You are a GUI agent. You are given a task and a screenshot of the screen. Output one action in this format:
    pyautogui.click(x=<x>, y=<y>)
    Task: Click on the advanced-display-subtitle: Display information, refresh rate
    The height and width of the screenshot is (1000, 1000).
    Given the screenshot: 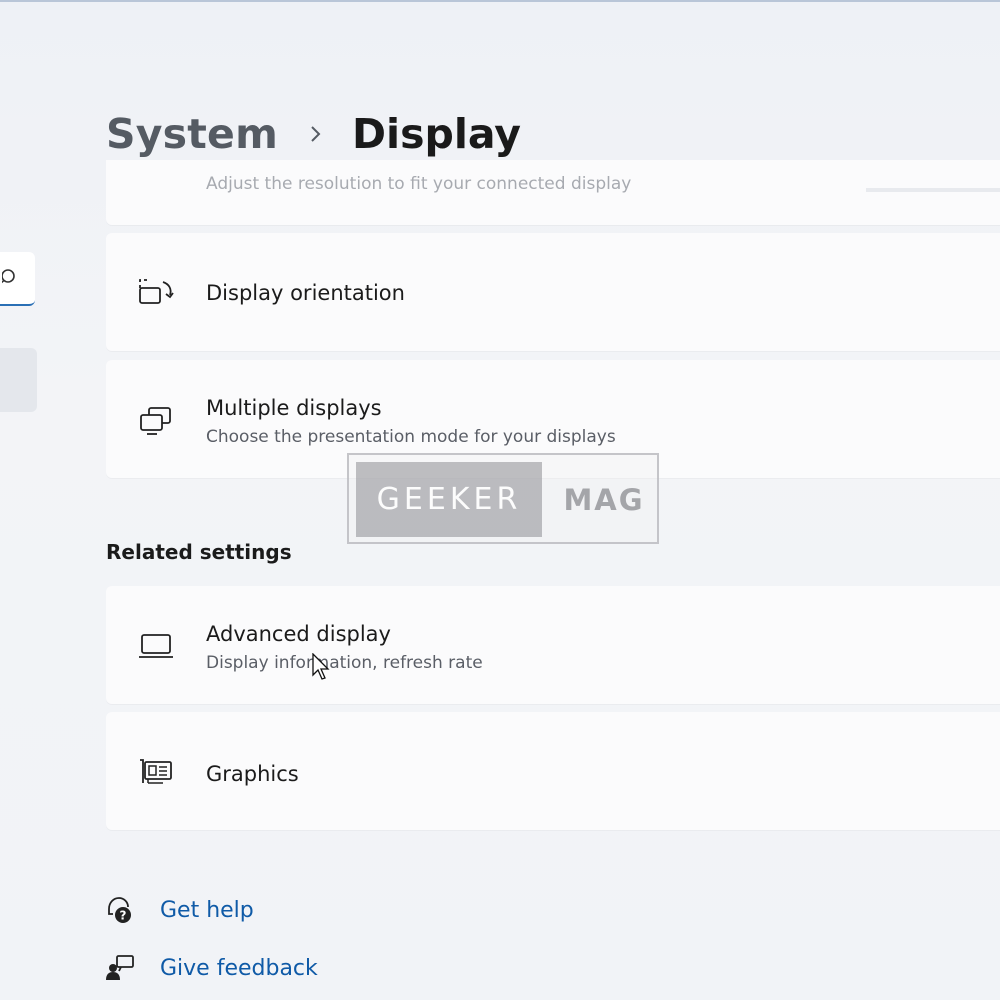 What is the action you would take?
    pyautogui.click(x=344, y=663)
    